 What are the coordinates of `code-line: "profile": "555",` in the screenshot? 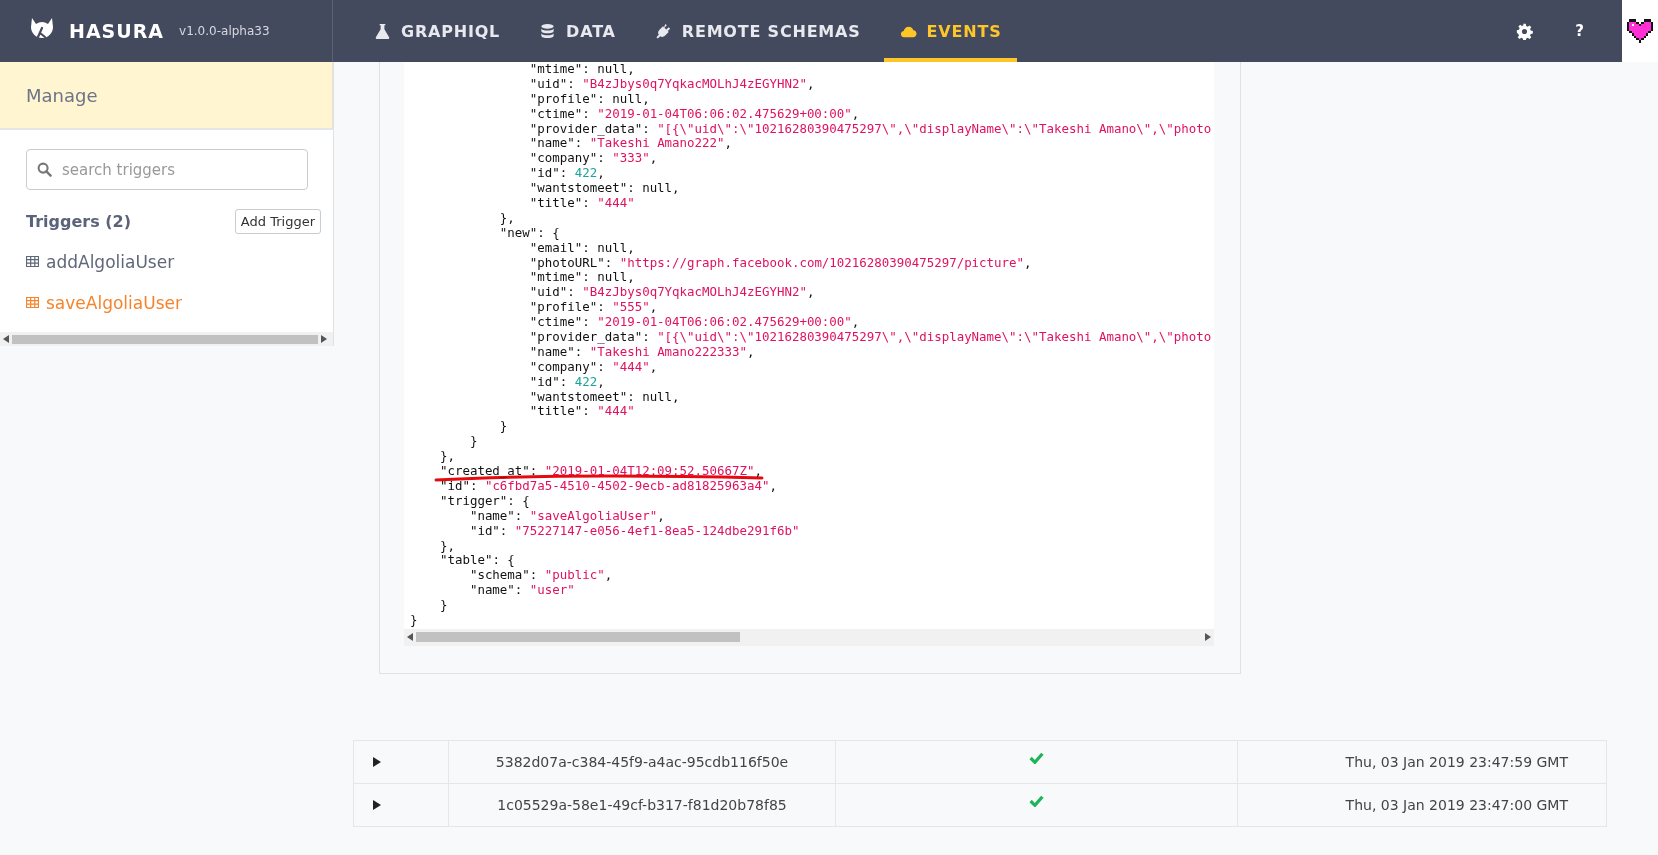 It's located at (593, 308).